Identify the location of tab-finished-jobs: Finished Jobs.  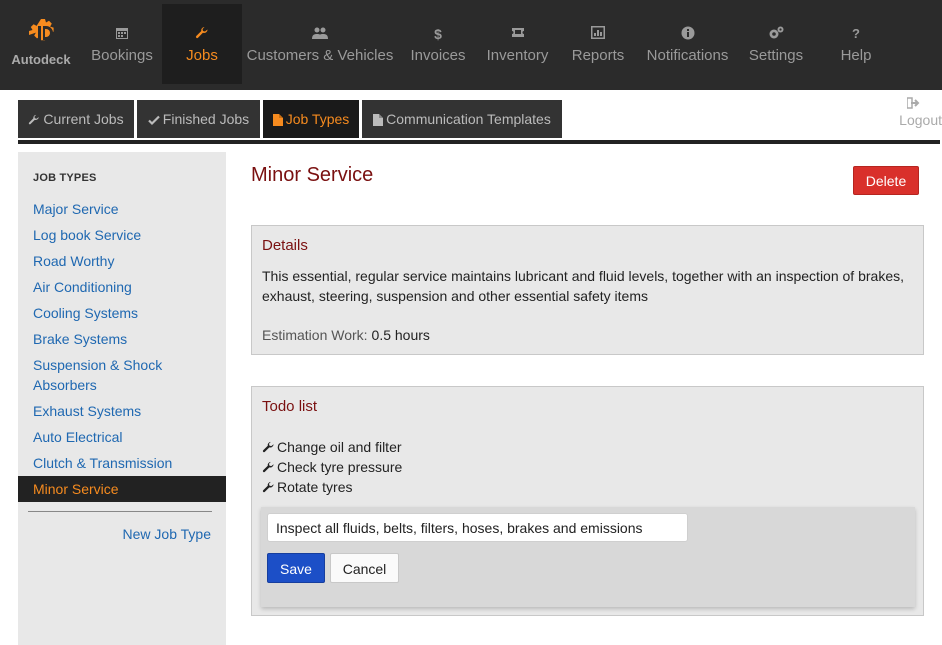
(198, 119).